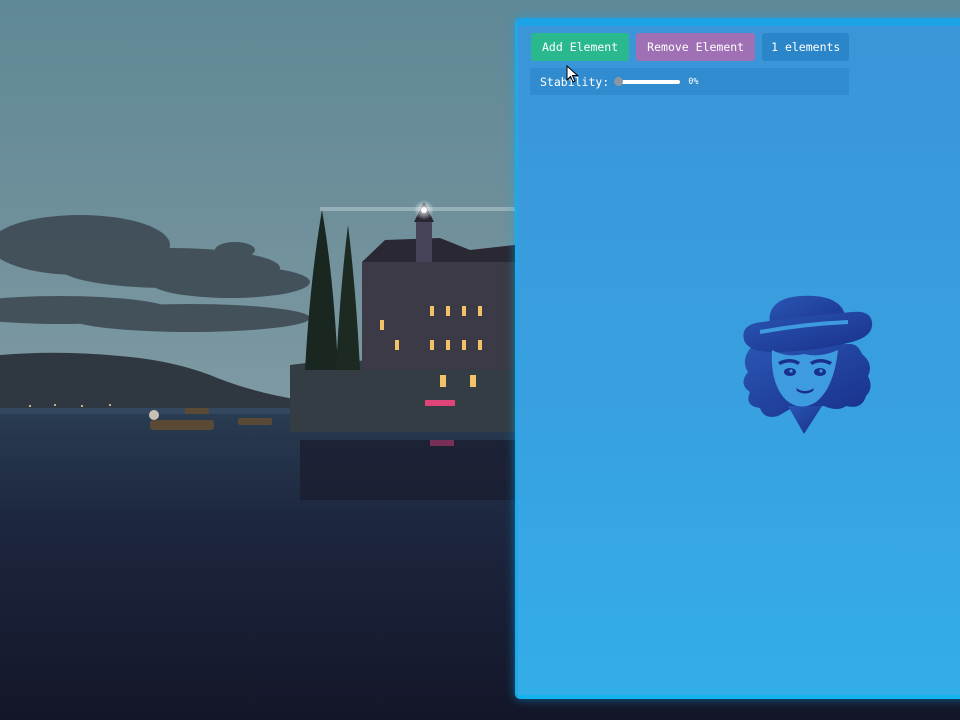 Image resolution: width=960 pixels, height=720 pixels. Describe the element at coordinates (619, 81) in the screenshot. I see `stability-slider-thumb` at that location.